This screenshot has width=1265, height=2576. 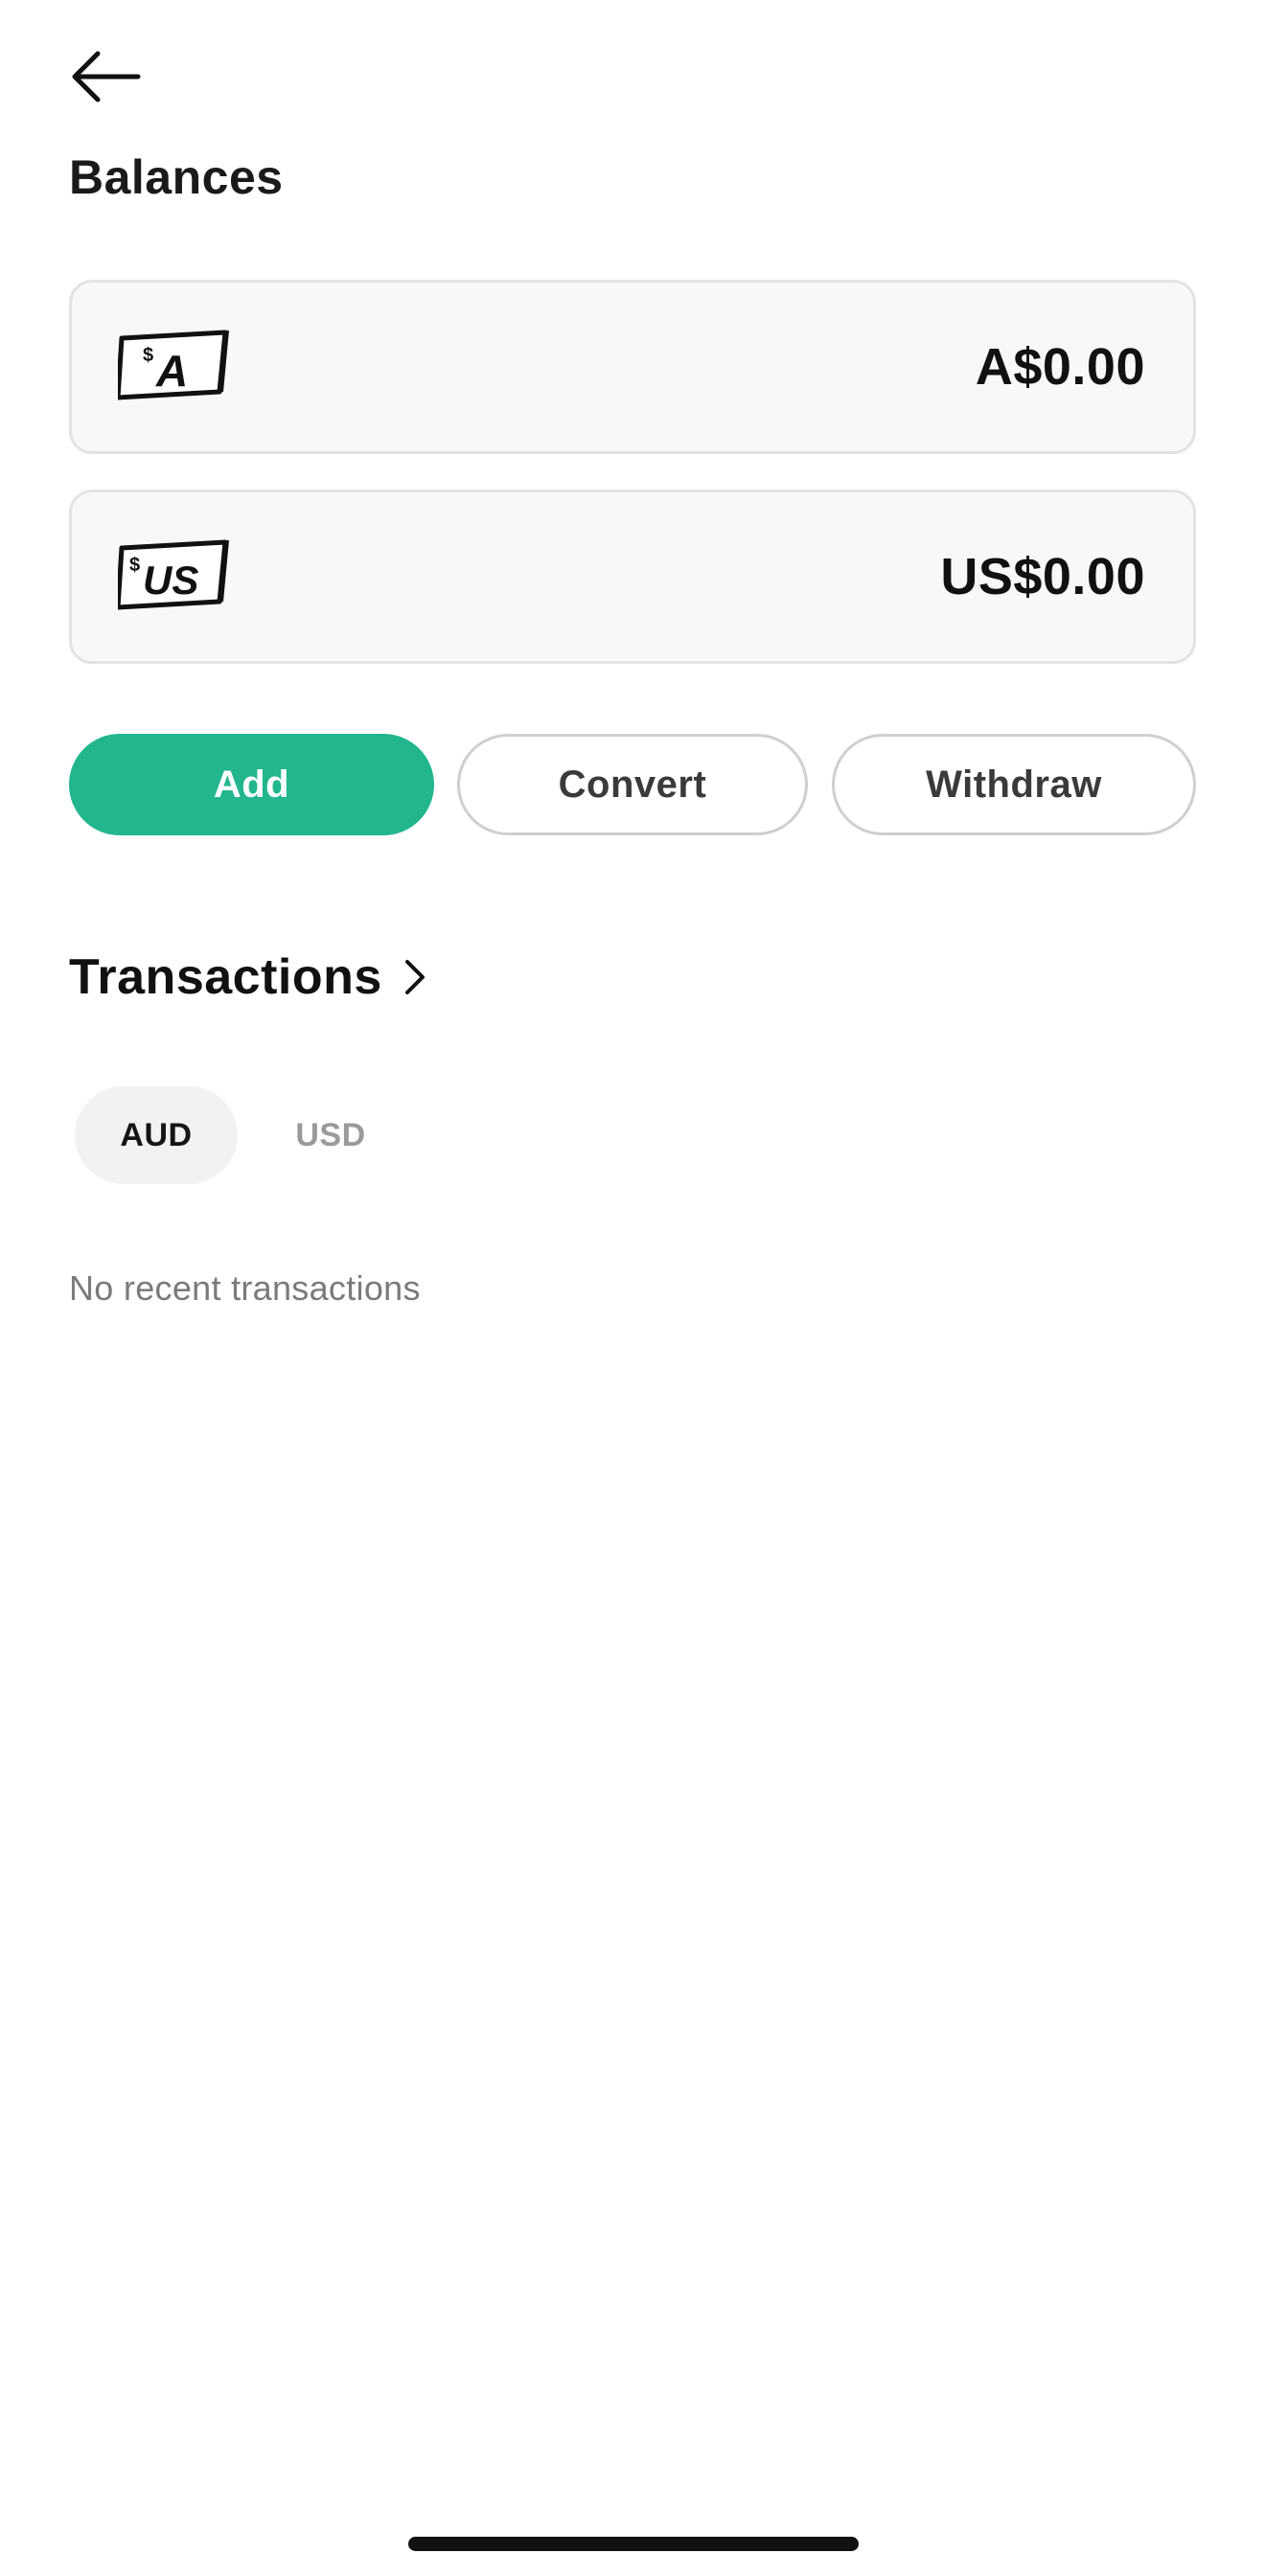 What do you see at coordinates (330, 1135) in the screenshot?
I see `tab-usd: USD` at bounding box center [330, 1135].